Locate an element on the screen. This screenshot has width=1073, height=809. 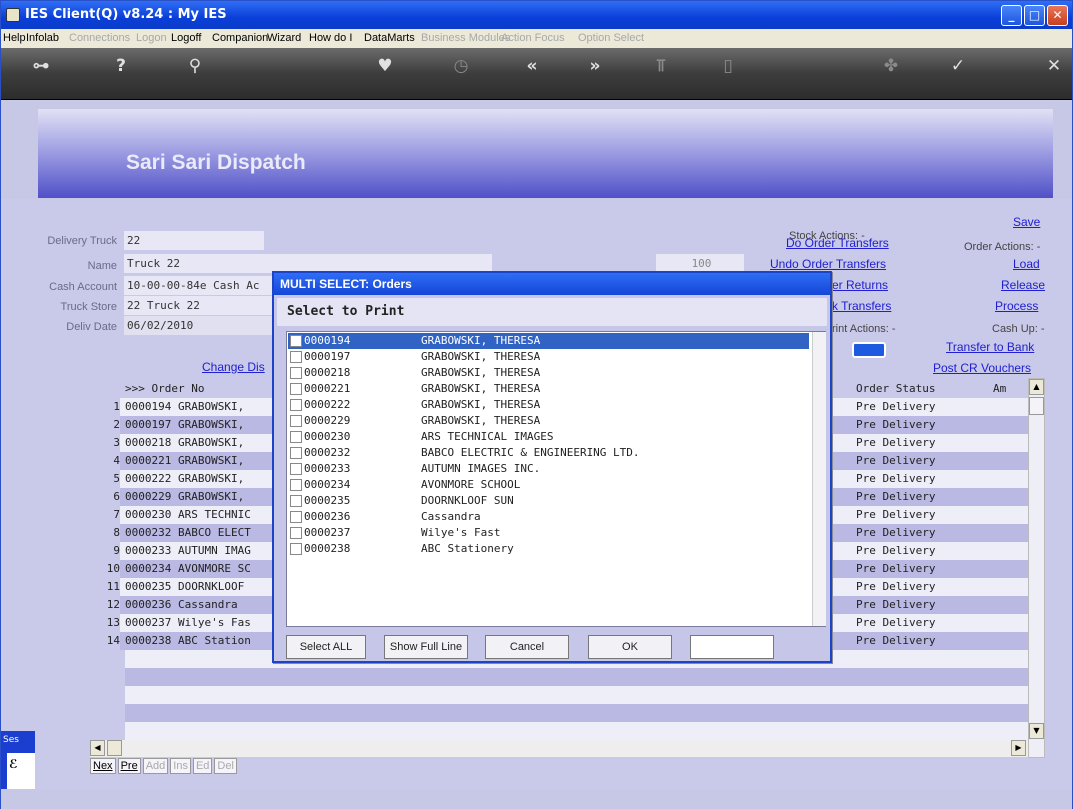
show-full-line-button: Show Full Line is located at coordinates (426, 647).